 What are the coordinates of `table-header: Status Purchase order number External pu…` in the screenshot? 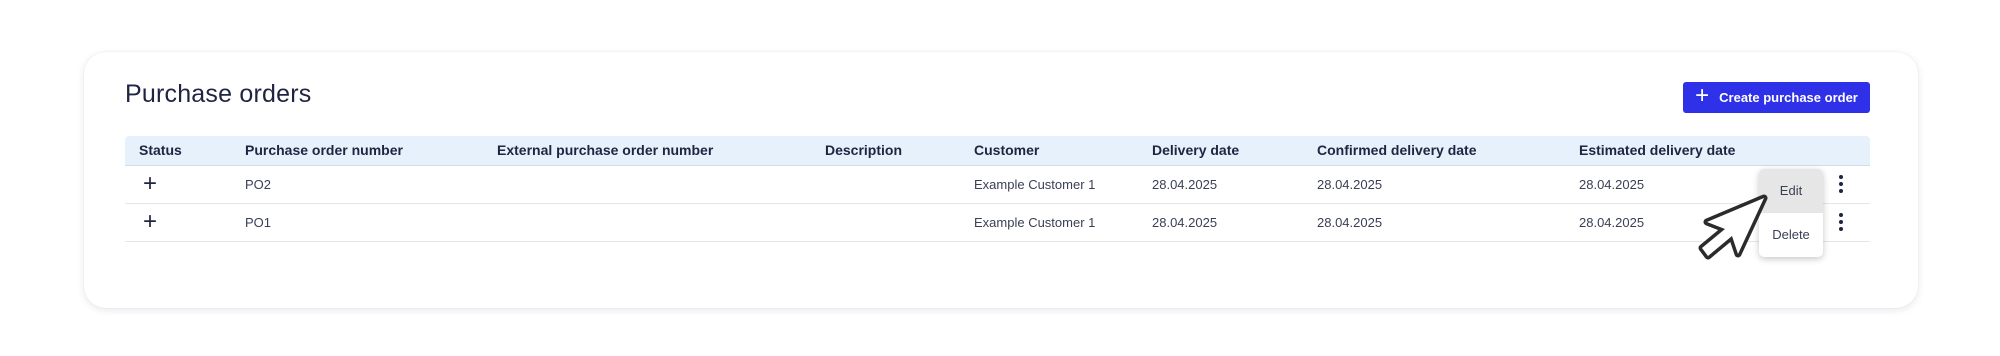 It's located at (997, 151).